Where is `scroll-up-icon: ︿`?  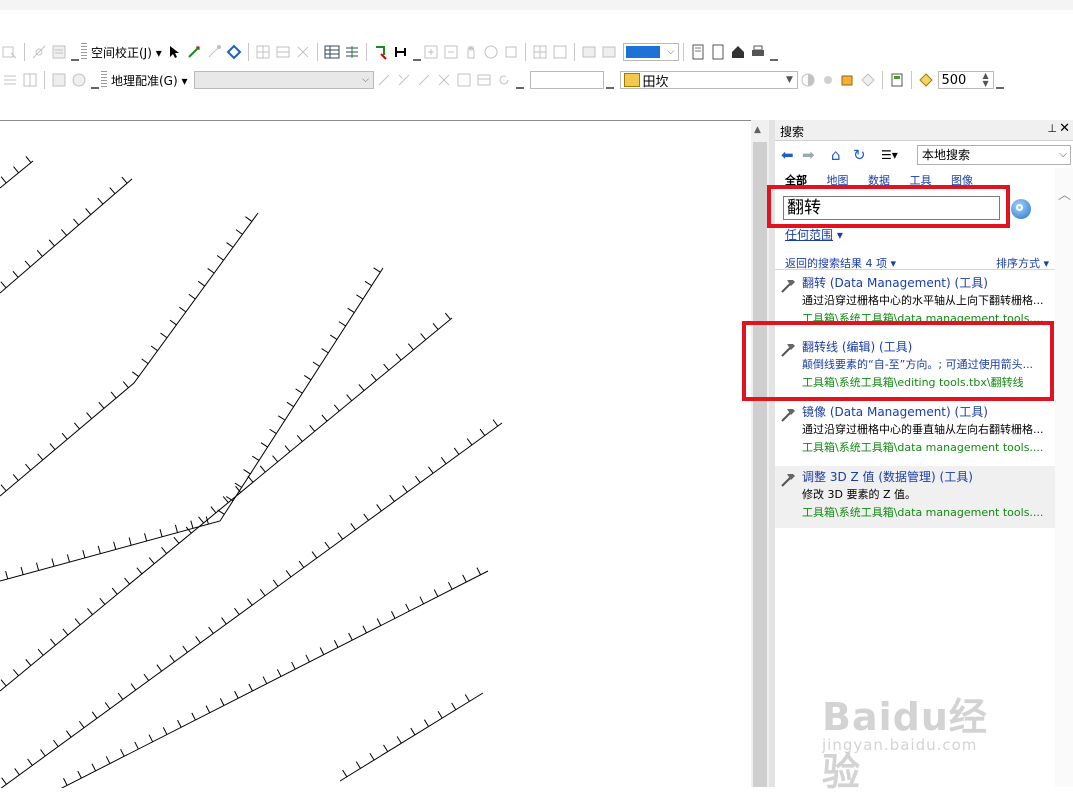
scroll-up-icon: ︿ is located at coordinates (1064, 193).